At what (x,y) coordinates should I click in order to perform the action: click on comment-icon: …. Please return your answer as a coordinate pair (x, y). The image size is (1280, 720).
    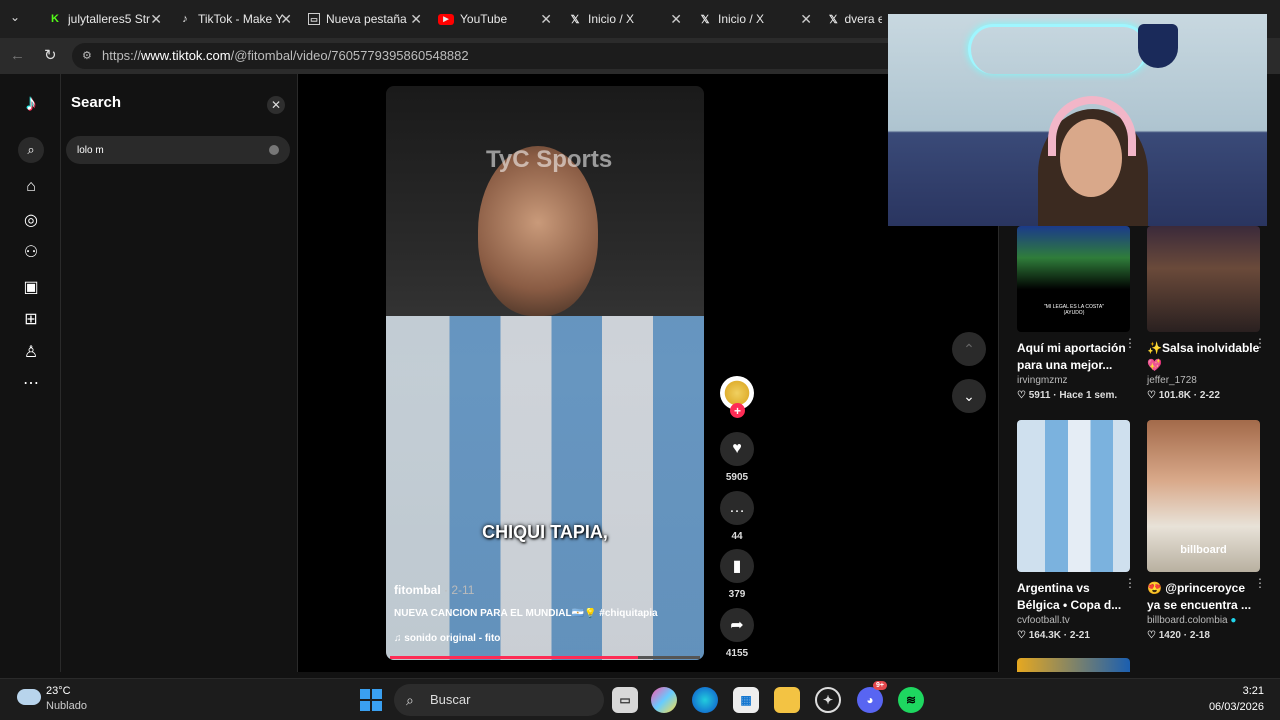
    Looking at the image, I should click on (737, 508).